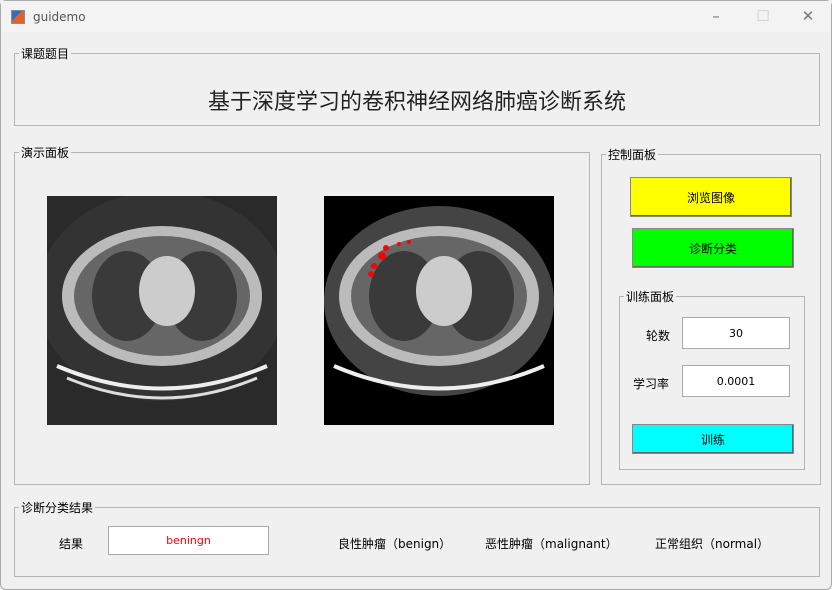 The width and height of the screenshot is (832, 590). What do you see at coordinates (712, 544) in the screenshot?
I see `class-normal: 正常组织（normal）` at bounding box center [712, 544].